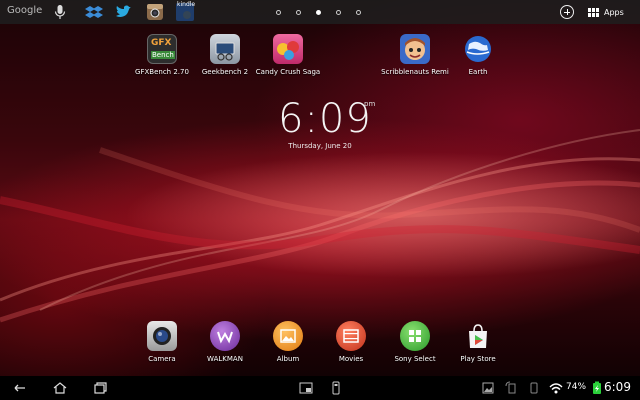 This screenshot has height=400, width=640. What do you see at coordinates (161, 43) in the screenshot?
I see `gfxbench-badge: GFX` at bounding box center [161, 43].